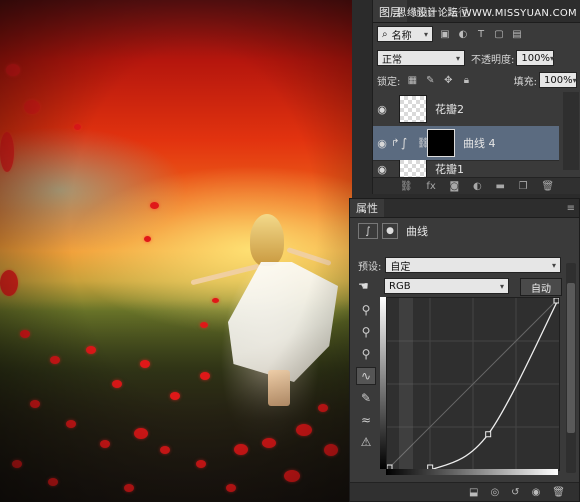 The width and height of the screenshot is (580, 502). What do you see at coordinates (473, 492) in the screenshot?
I see `clip-to-layer-icon: ⬓` at bounding box center [473, 492].